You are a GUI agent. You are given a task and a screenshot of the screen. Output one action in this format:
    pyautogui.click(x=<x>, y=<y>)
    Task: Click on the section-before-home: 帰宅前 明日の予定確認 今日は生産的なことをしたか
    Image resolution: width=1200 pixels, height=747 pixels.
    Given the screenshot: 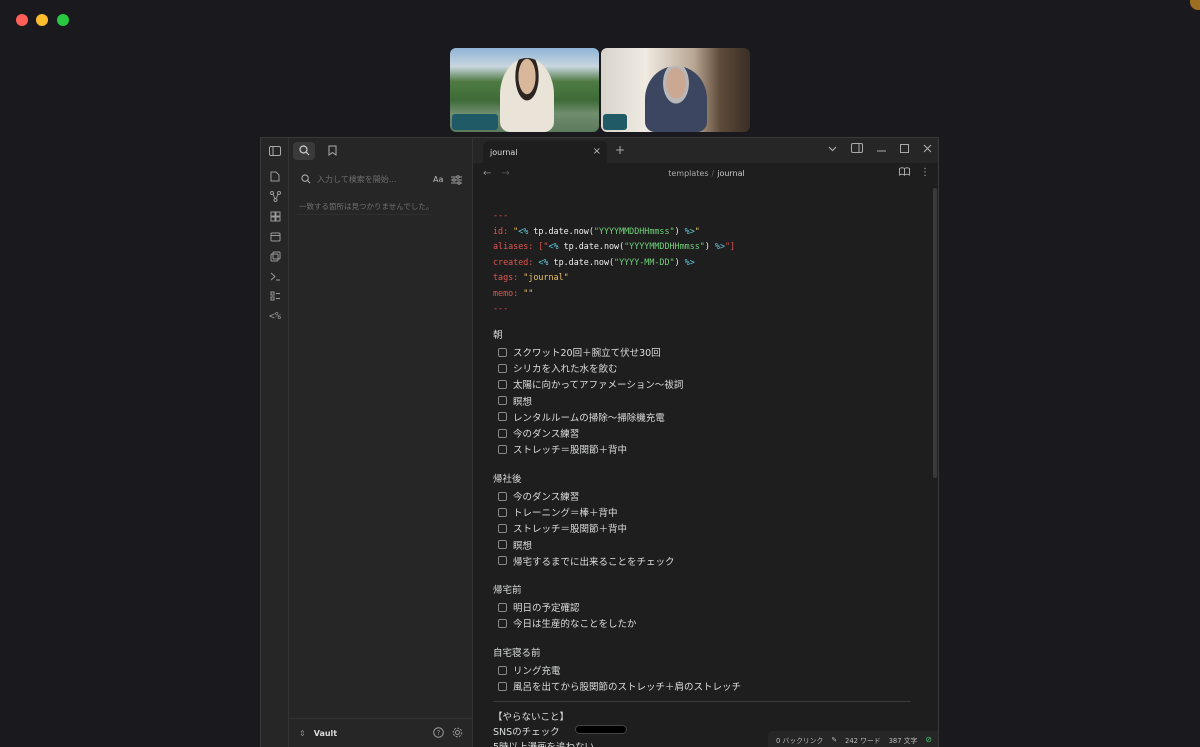 What is the action you would take?
    pyautogui.click(x=703, y=607)
    